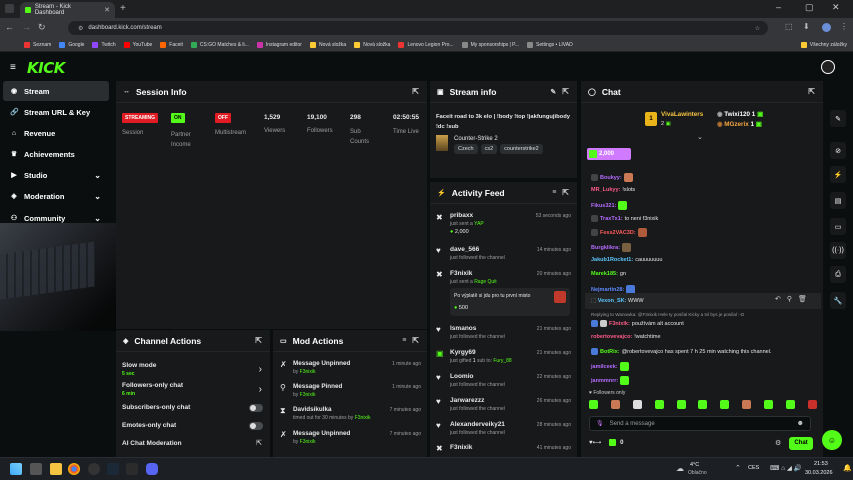 The image size is (853, 480). What do you see at coordinates (9, 27) in the screenshot?
I see `back-icon: ←` at bounding box center [9, 27].